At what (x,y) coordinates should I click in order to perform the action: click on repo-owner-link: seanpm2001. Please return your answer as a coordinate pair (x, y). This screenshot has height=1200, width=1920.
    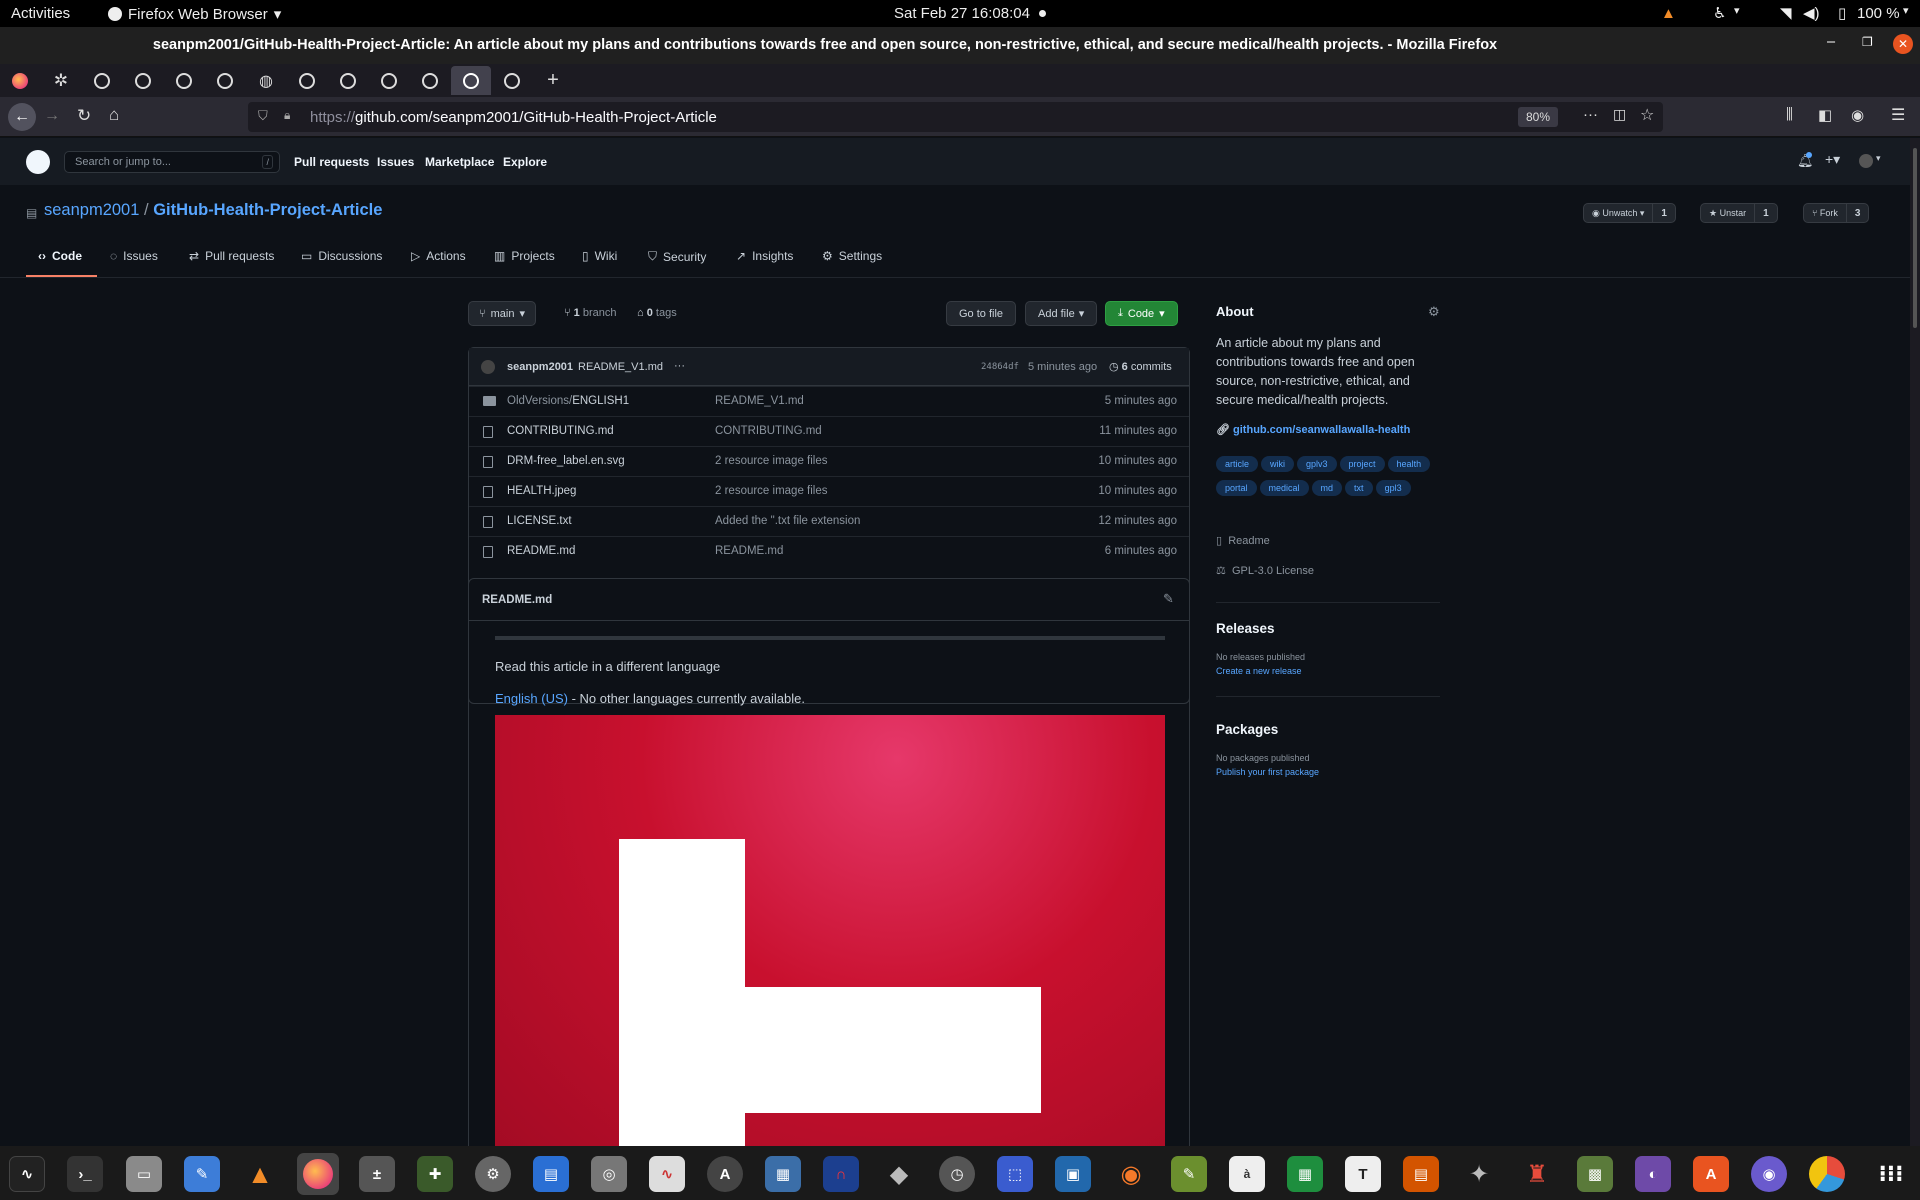
    Looking at the image, I should click on (91, 210).